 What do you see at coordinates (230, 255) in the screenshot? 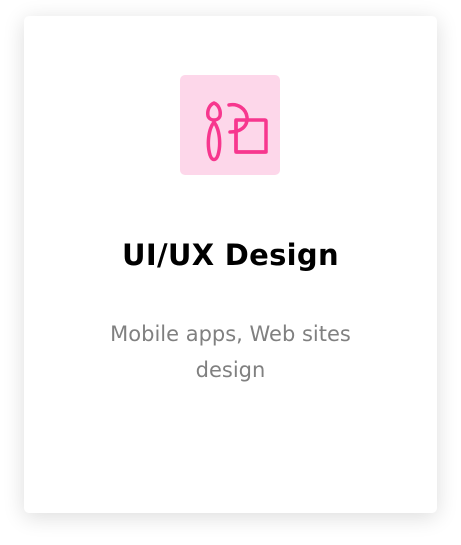
I see `card-title: UI/UX Design` at bounding box center [230, 255].